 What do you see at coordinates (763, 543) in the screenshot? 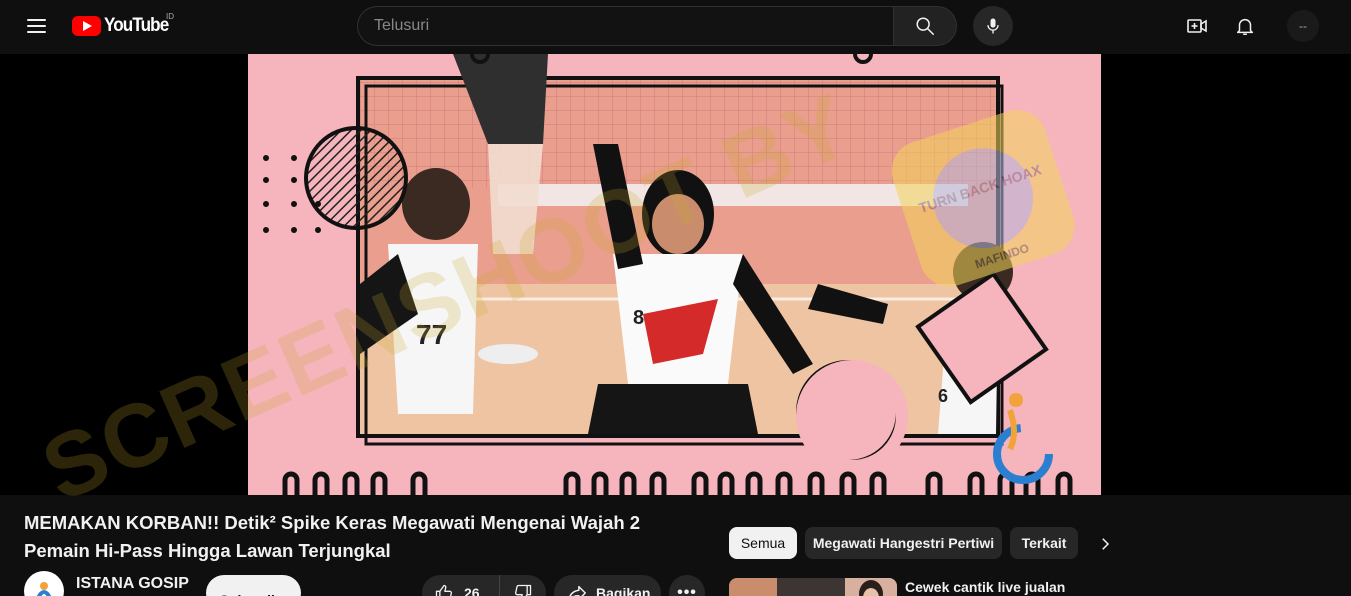
I see `chip-all: Semua` at bounding box center [763, 543].